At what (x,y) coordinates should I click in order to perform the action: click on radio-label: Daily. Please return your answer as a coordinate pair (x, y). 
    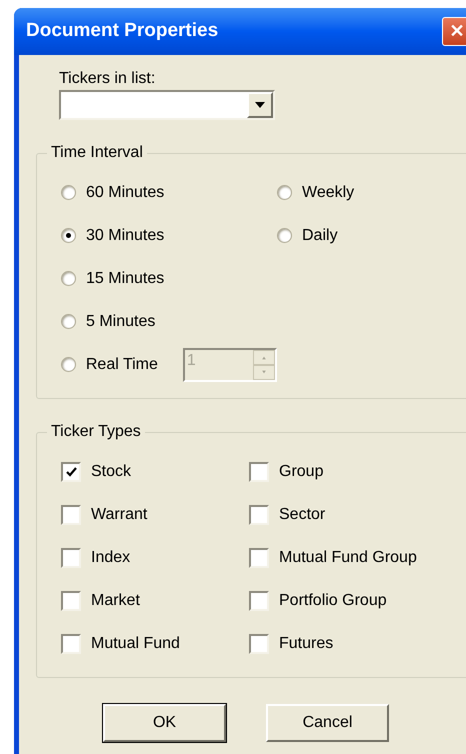
    Looking at the image, I should click on (320, 236).